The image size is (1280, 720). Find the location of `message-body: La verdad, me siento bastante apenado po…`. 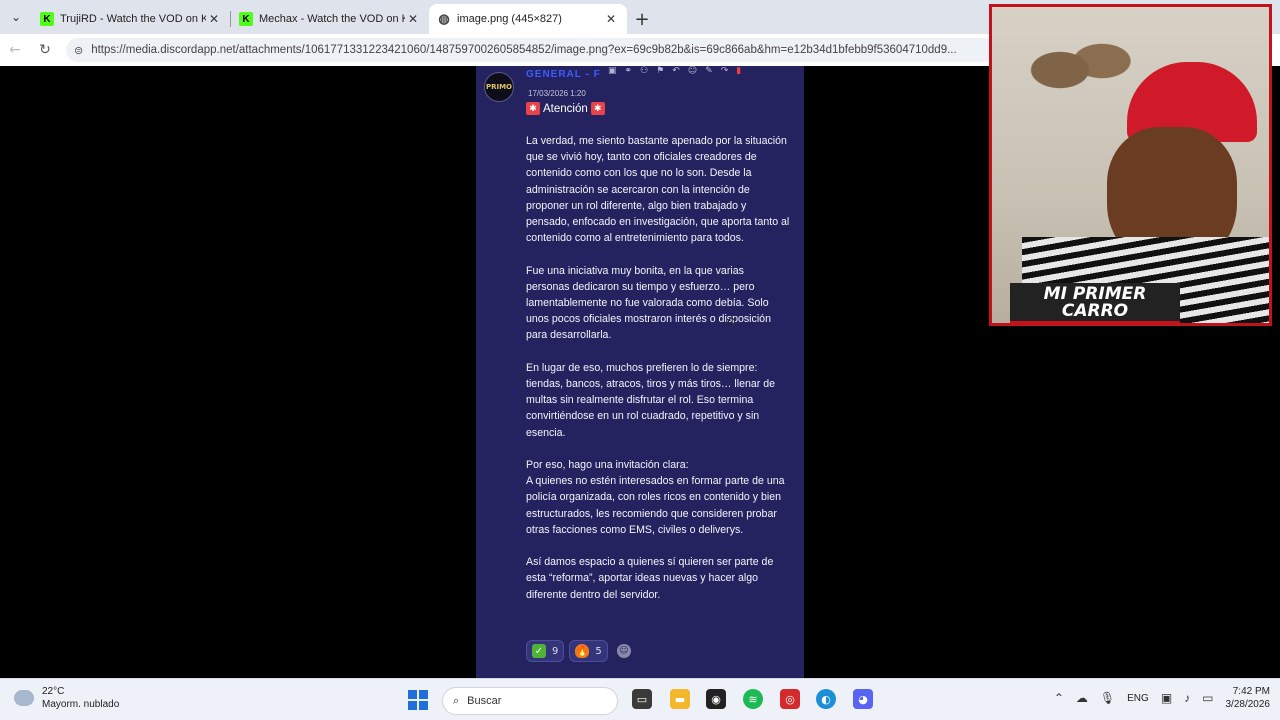

message-body: La verdad, me siento bastante apenado po… is located at coordinates (658, 376).